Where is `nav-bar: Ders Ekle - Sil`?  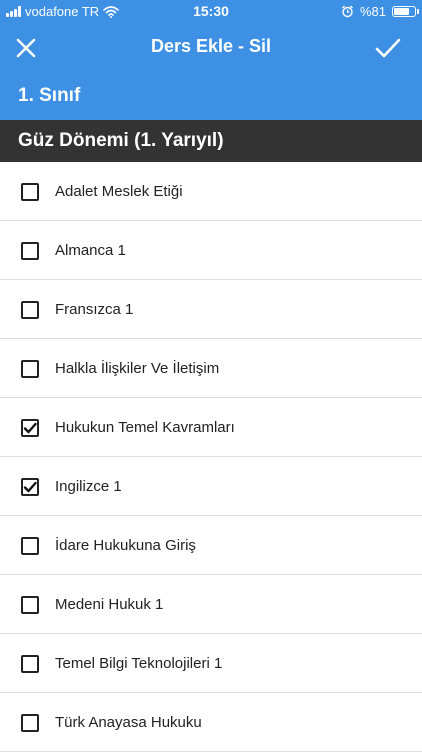
nav-bar: Ders Ekle - Sil is located at coordinates (211, 48).